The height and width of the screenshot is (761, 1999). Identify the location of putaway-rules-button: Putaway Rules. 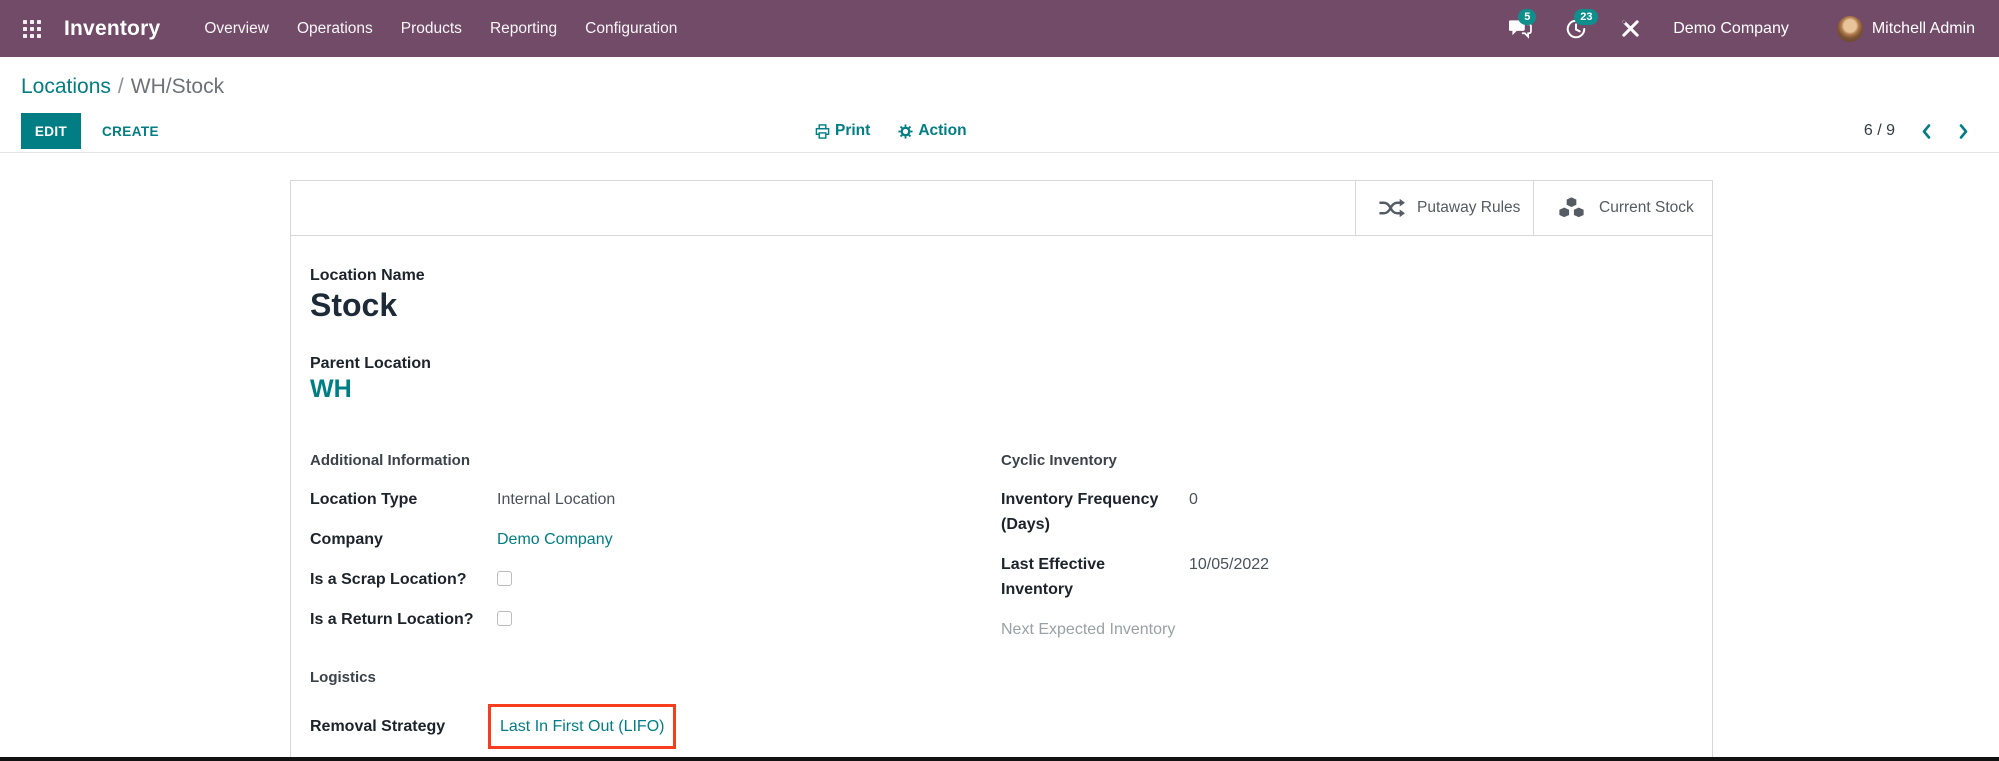
(1444, 208).